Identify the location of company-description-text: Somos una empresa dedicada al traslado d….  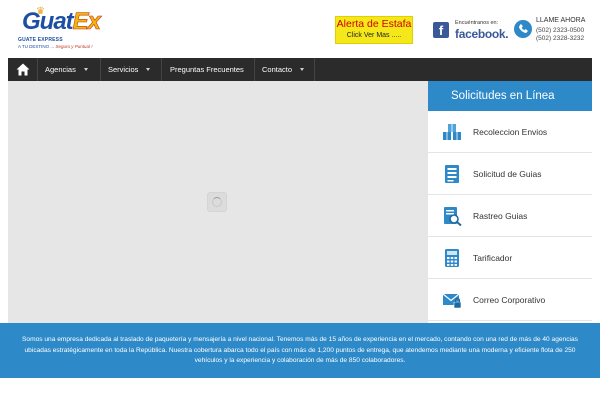
(300, 350).